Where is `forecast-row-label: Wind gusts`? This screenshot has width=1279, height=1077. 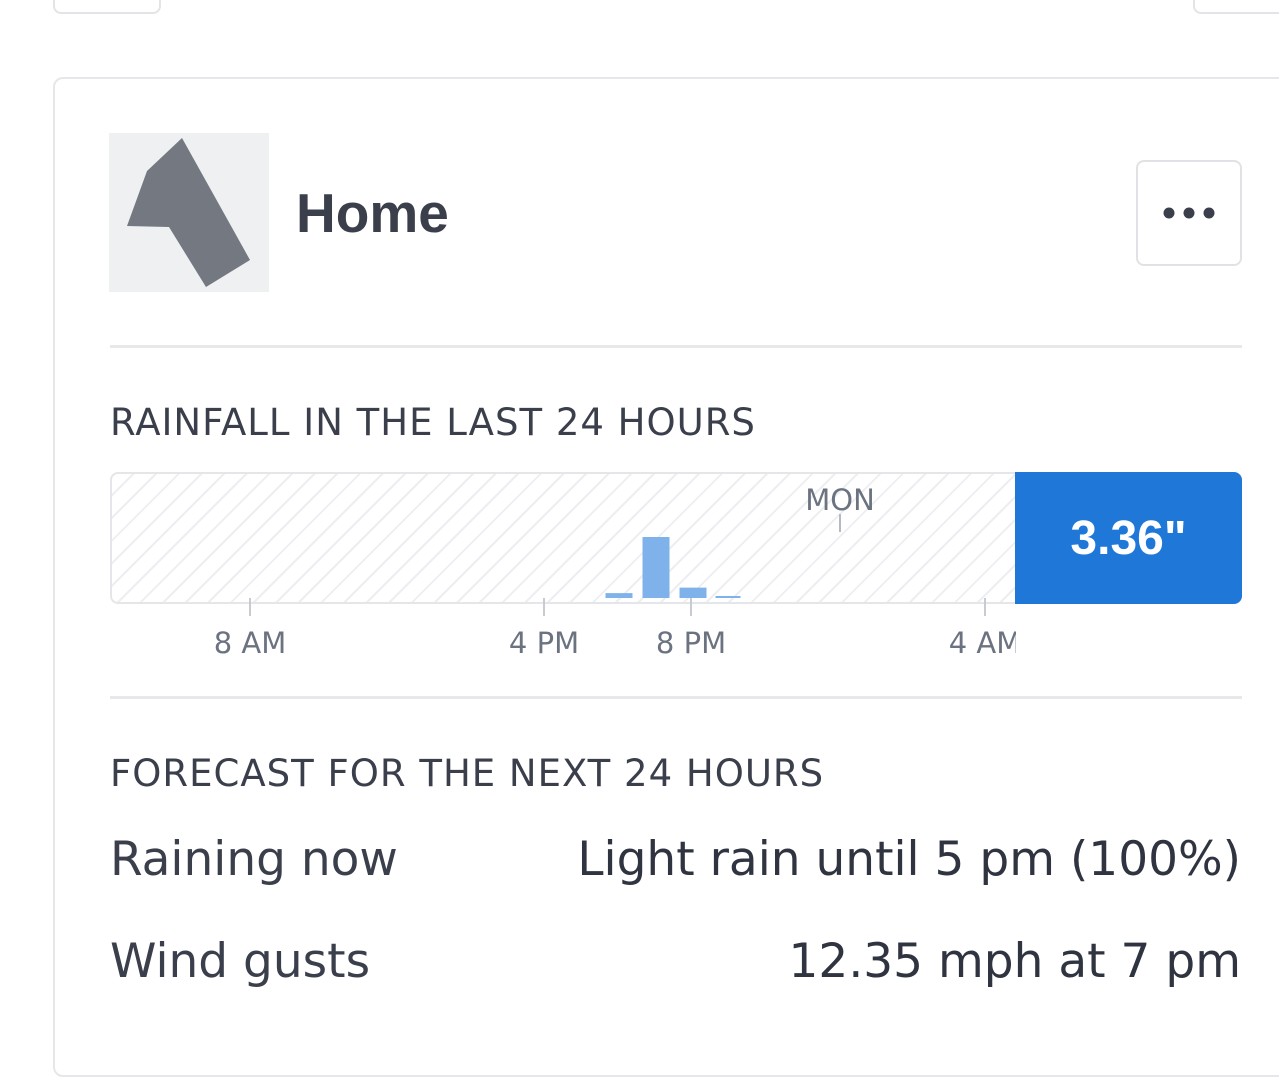 forecast-row-label: Wind gusts is located at coordinates (240, 961).